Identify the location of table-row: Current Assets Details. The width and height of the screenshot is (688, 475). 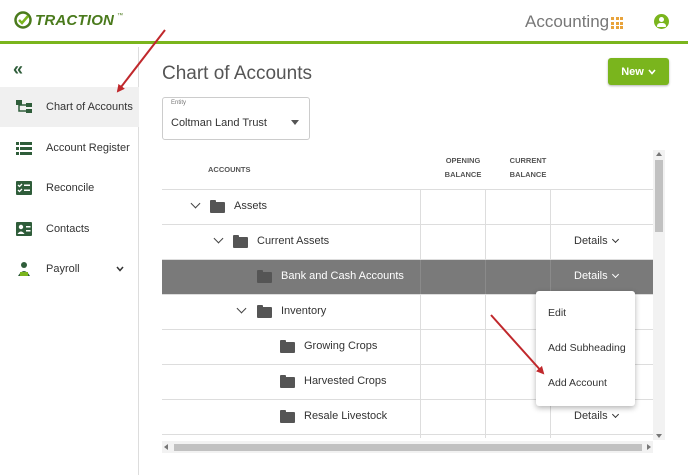
(407, 242).